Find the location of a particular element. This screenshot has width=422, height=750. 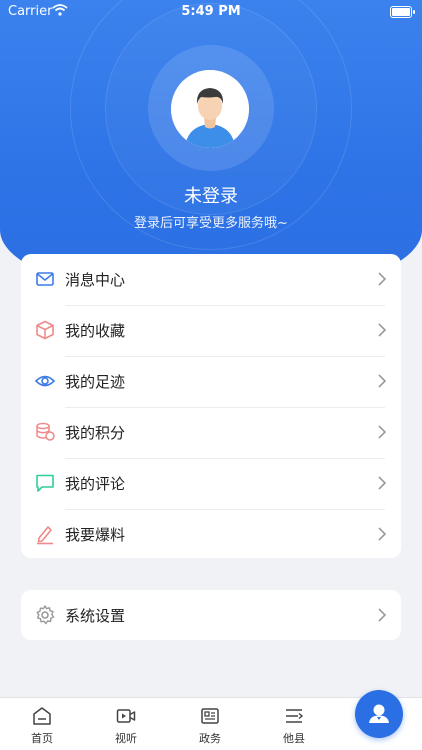

menu-item-label: 消息中心 is located at coordinates (95, 280).